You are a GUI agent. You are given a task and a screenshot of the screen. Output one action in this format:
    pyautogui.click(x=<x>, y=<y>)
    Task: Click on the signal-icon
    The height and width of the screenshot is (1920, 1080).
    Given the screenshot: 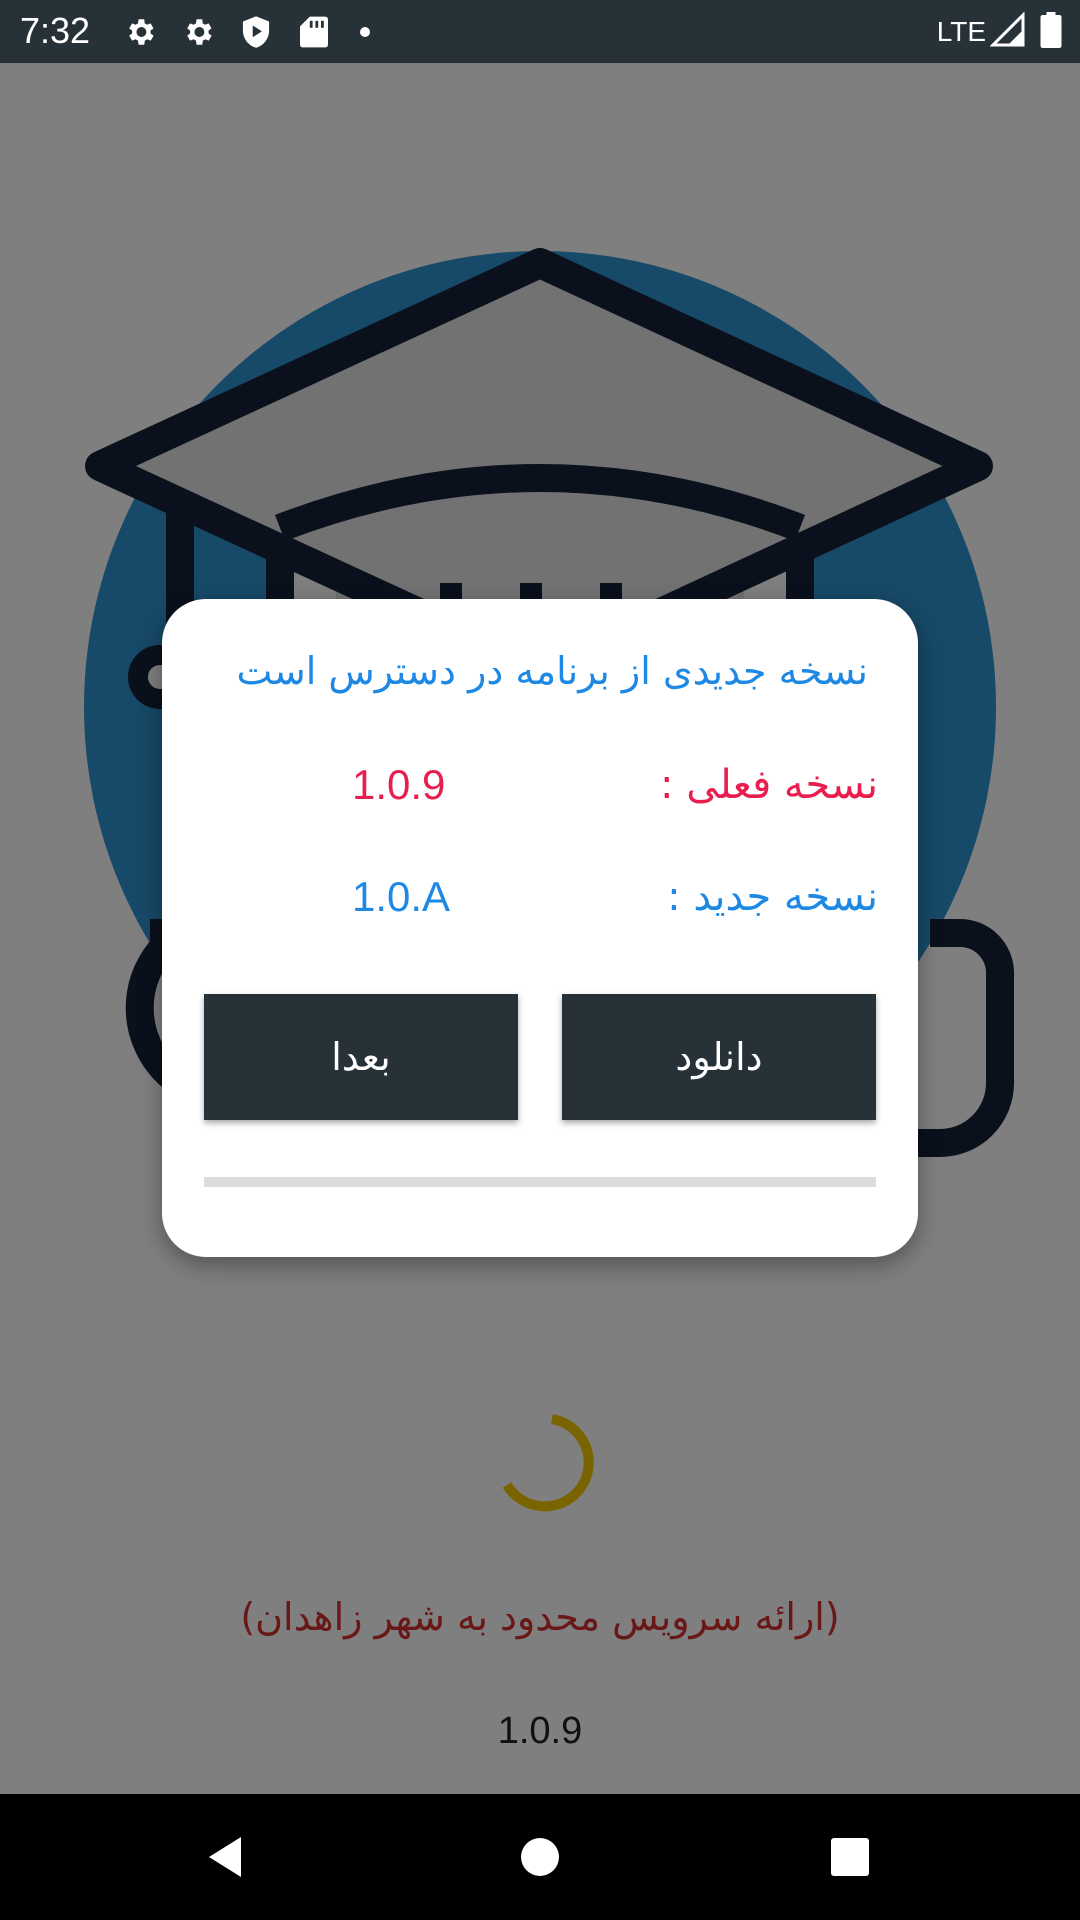 What is the action you would take?
    pyautogui.click(x=1007, y=31)
    